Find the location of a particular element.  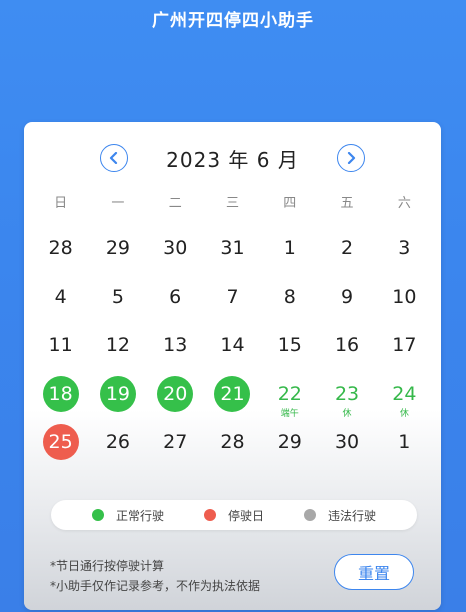

app-title: 广州开四停四小助手 is located at coordinates (233, 21).